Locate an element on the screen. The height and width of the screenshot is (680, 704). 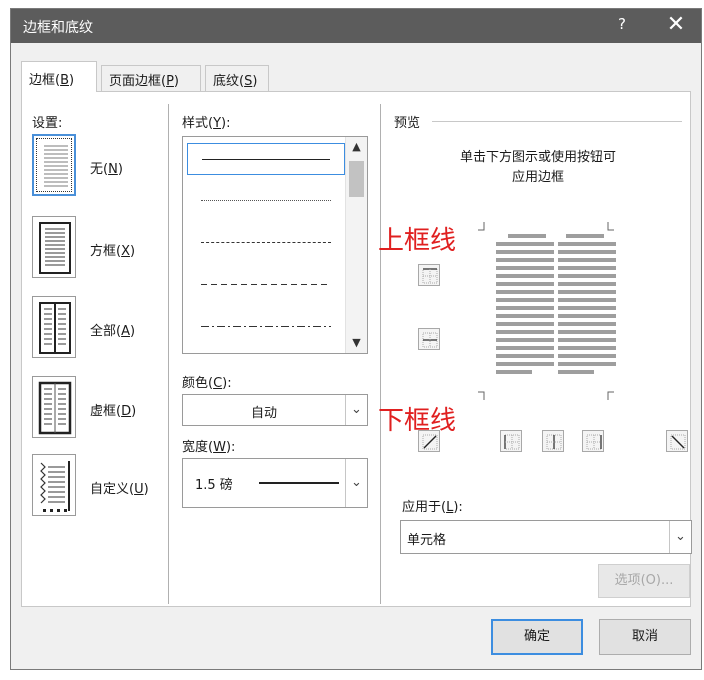
setting-grid-label: 虚框(D) is located at coordinates (113, 409).